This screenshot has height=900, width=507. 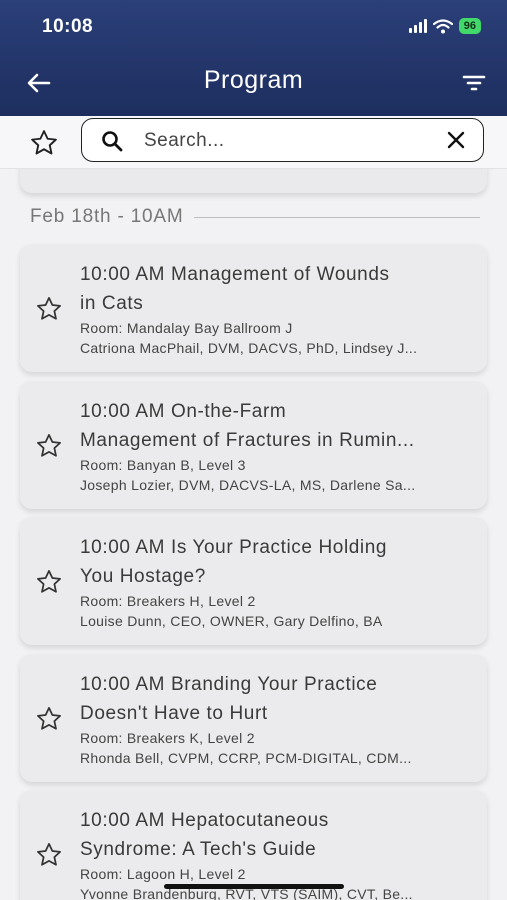 What do you see at coordinates (253, 58) in the screenshot?
I see `app-header: 10:08 96 Program` at bounding box center [253, 58].